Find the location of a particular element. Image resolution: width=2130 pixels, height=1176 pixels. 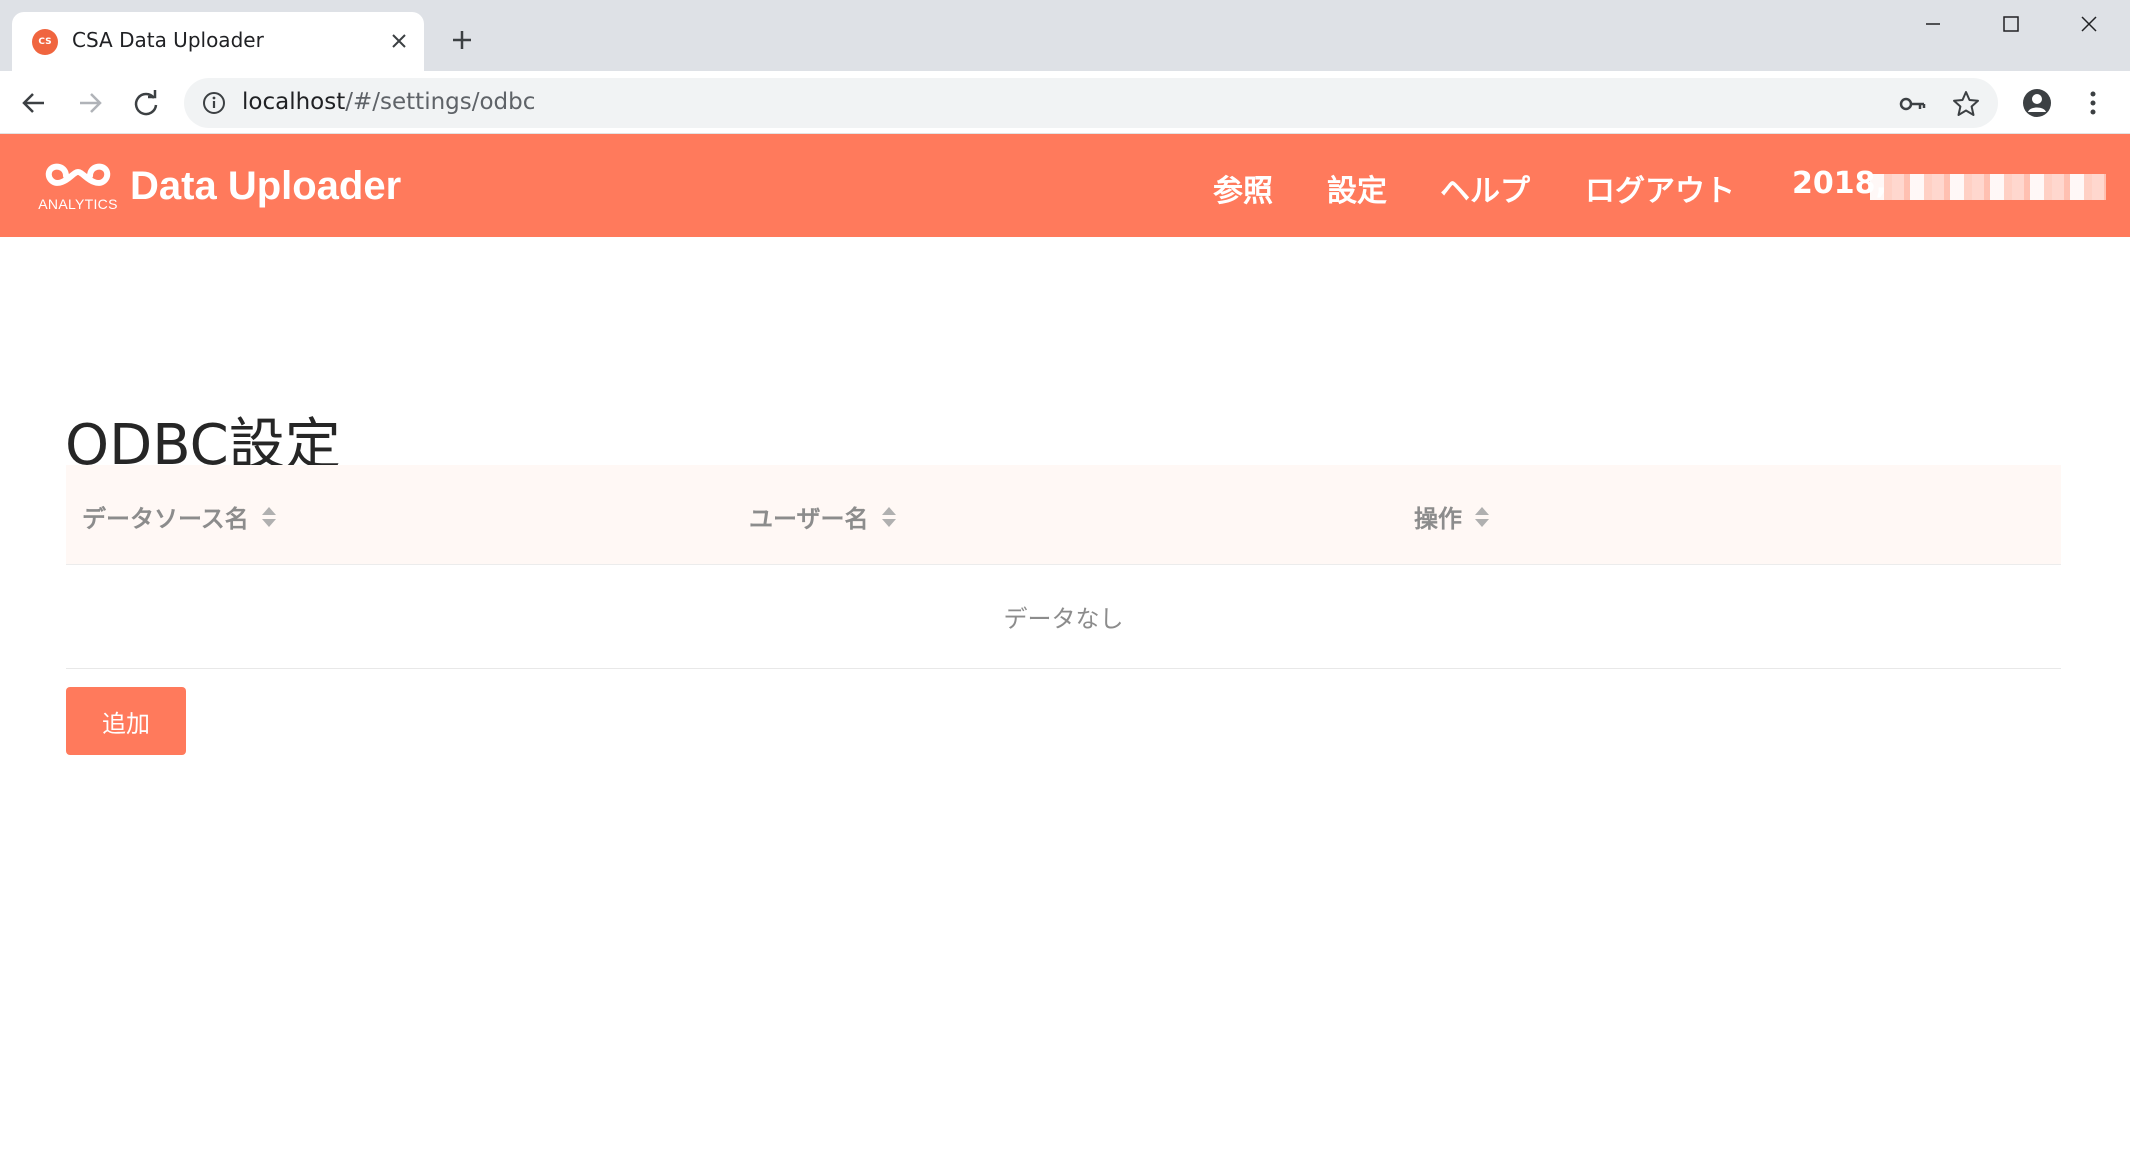

table-header-row: データソース名 ユーザー名 操作 is located at coordinates (1063, 515).